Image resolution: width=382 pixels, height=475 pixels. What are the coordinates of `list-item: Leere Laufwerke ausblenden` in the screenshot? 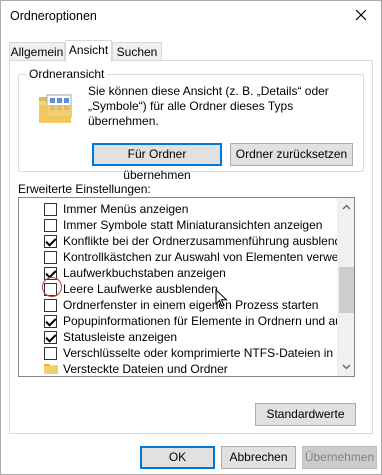 It's located at (178, 289).